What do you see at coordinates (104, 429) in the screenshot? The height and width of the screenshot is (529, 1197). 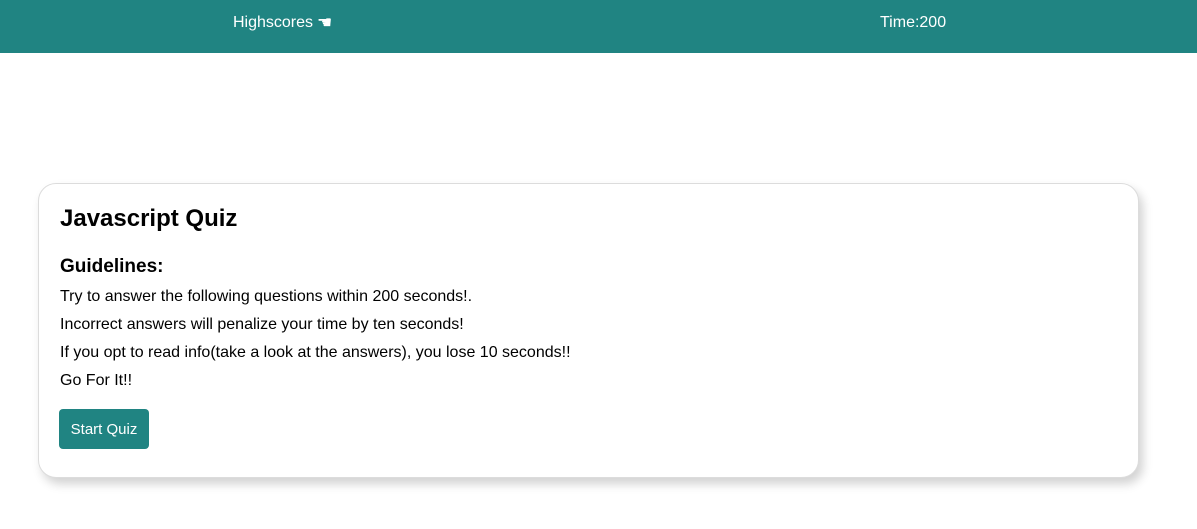 I see `start-quiz-button: Start Quiz` at bounding box center [104, 429].